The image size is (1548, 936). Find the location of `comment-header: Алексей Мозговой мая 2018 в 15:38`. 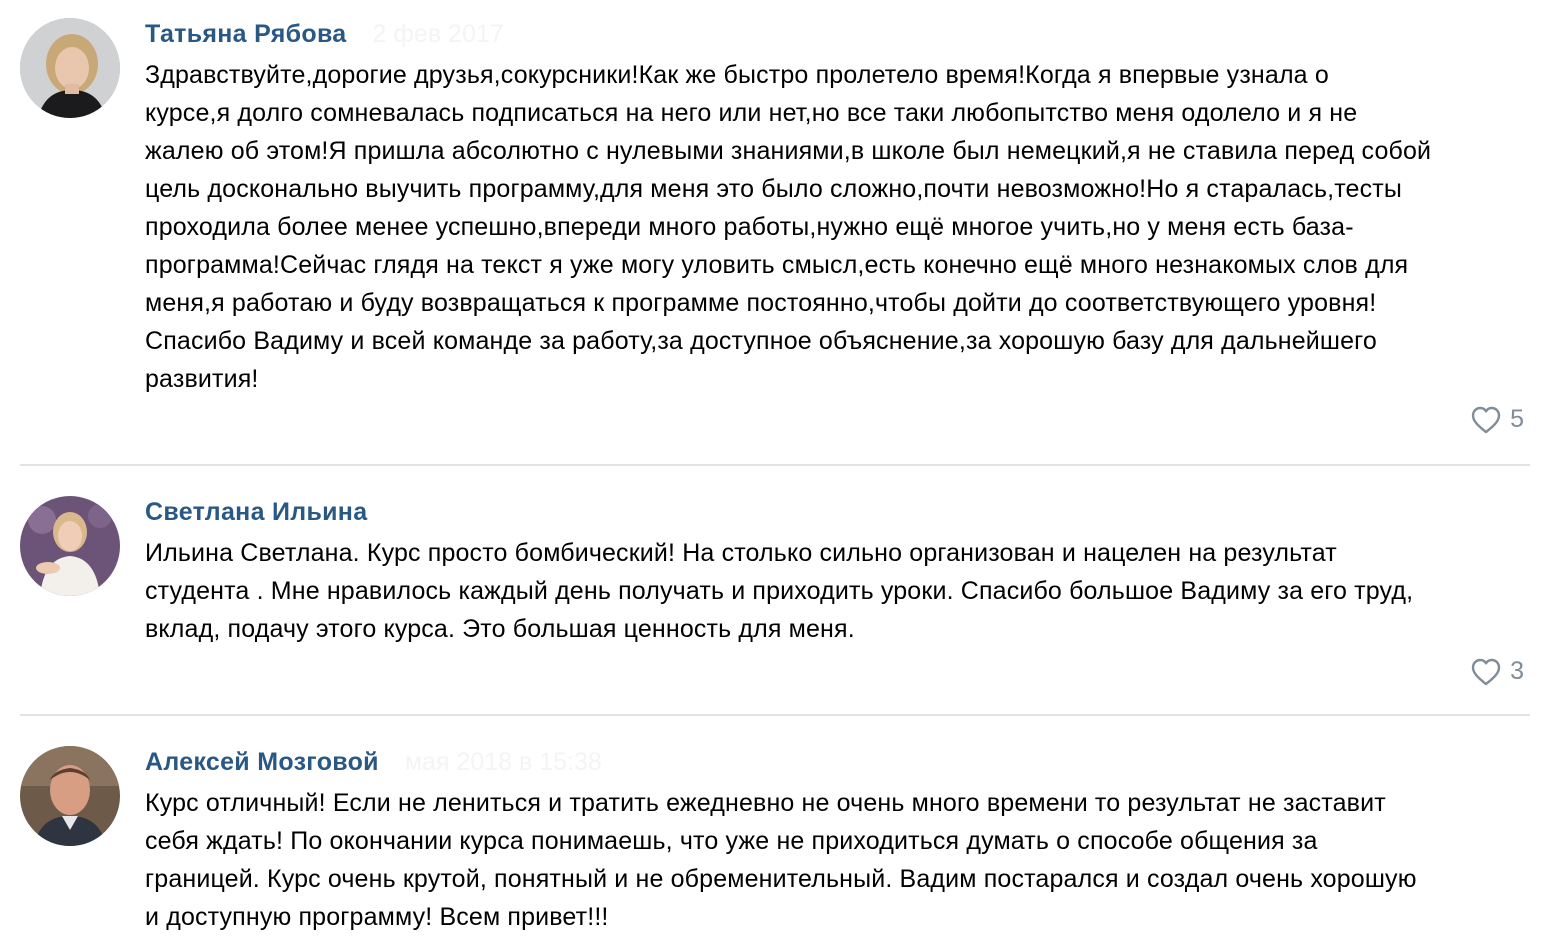

comment-header: Алексей Мозговой мая 2018 в 15:38 is located at coordinates (373, 764).